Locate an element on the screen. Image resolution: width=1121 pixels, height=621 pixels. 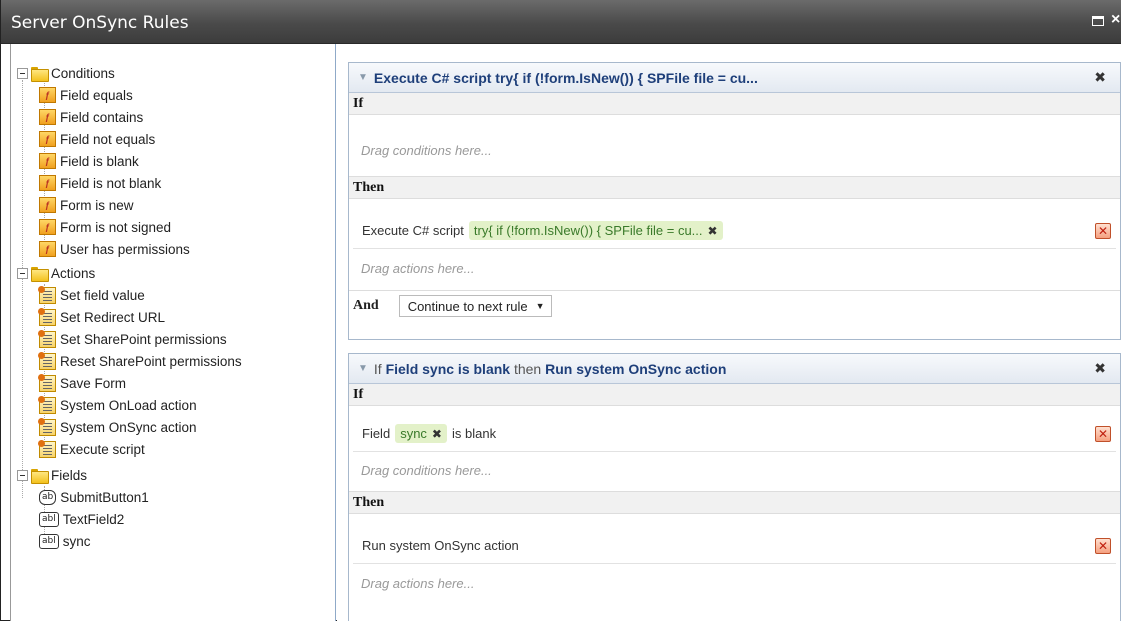
condition-suffix: is blank is located at coordinates (474, 433).